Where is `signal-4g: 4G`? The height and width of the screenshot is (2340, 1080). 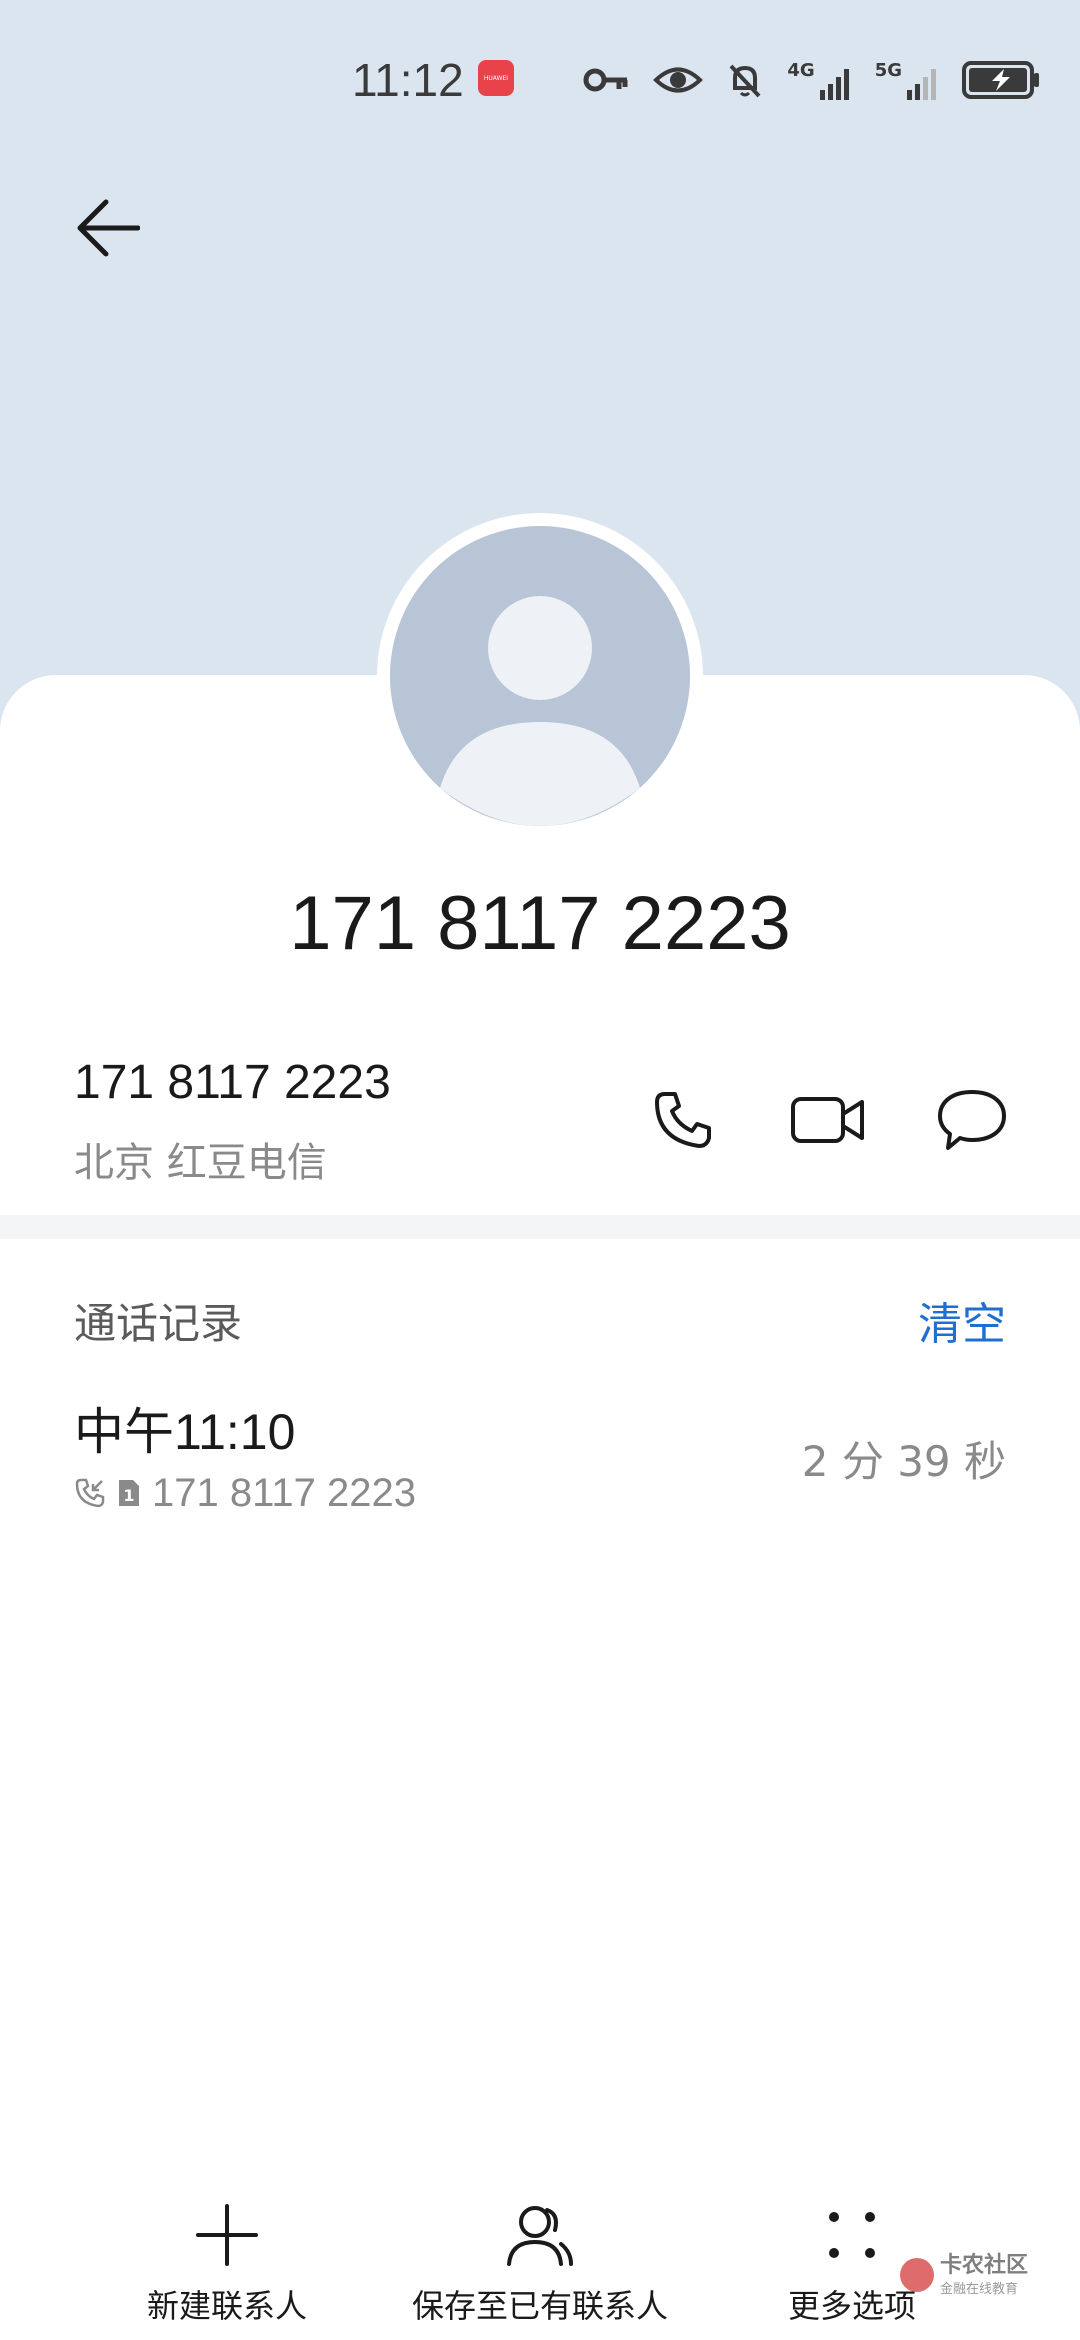 signal-4g: 4G is located at coordinates (819, 80).